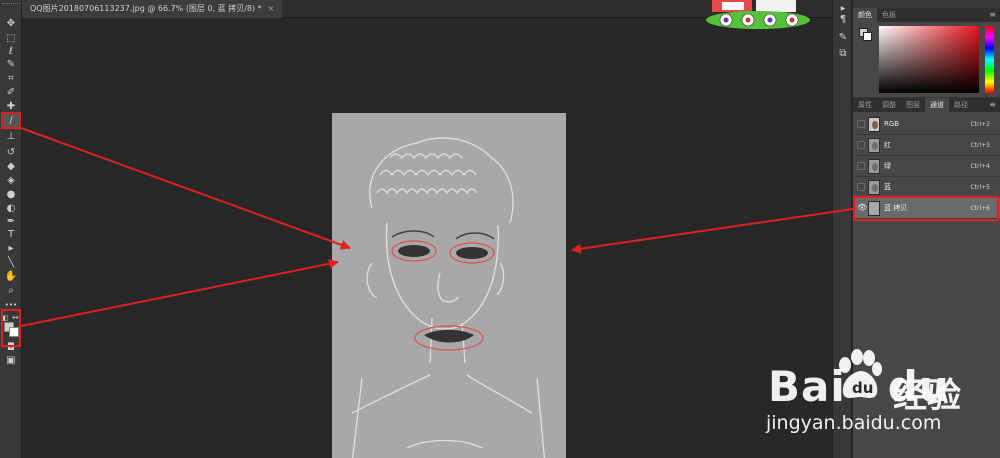 This screenshot has width=1000, height=458. Describe the element at coordinates (887, 187) in the screenshot. I see `channel-name: 蓝` at that location.